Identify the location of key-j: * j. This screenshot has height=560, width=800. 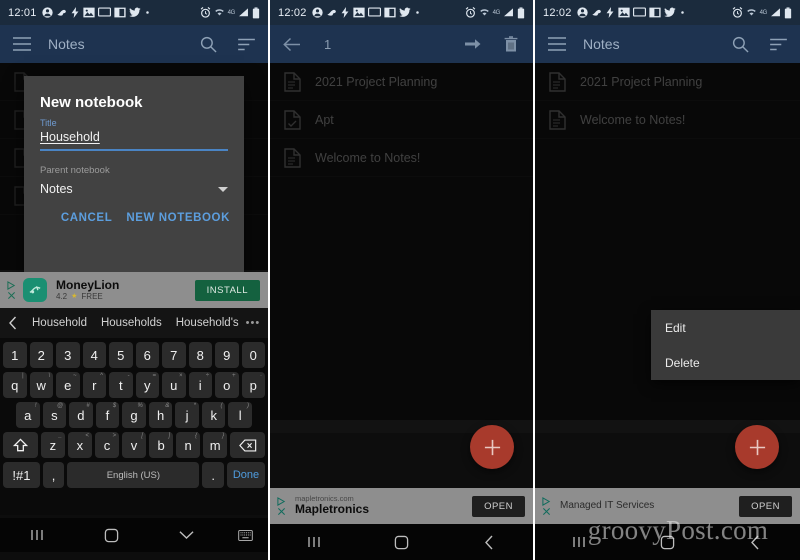
(187, 415).